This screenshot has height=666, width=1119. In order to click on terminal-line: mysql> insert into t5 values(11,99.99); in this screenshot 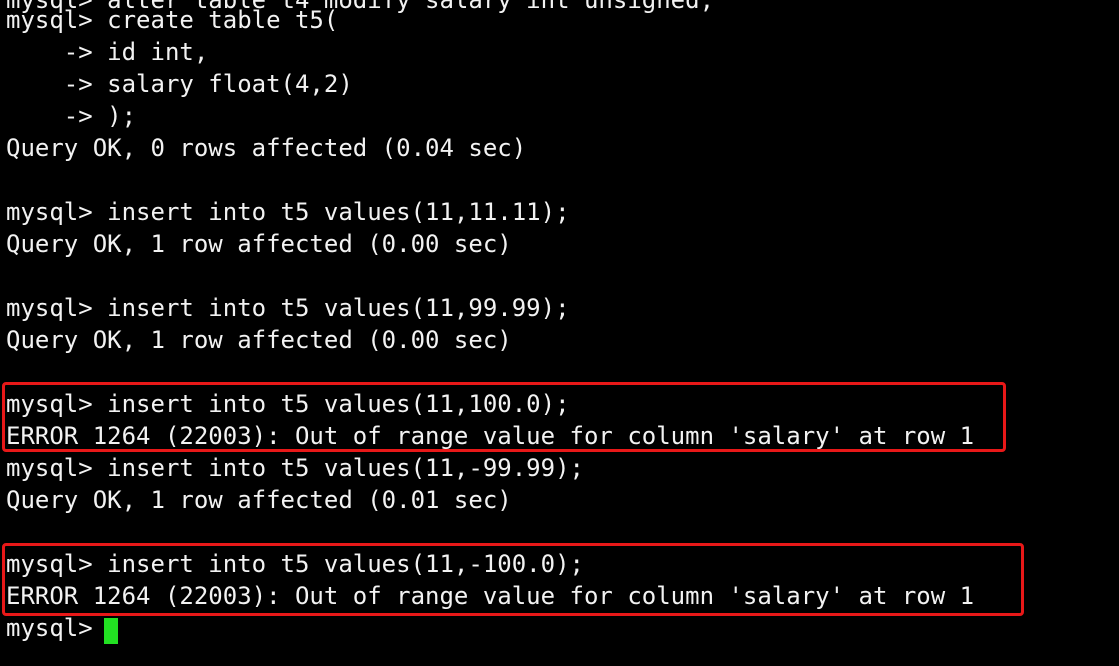, I will do `click(288, 308)`.